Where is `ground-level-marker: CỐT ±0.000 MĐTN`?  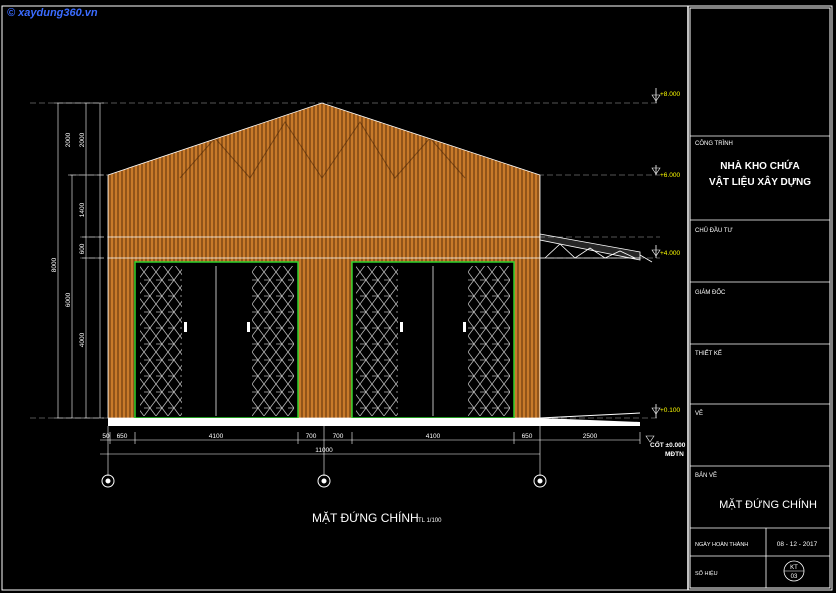
ground-level-marker: CỐT ±0.000 MĐTN is located at coordinates (665, 446).